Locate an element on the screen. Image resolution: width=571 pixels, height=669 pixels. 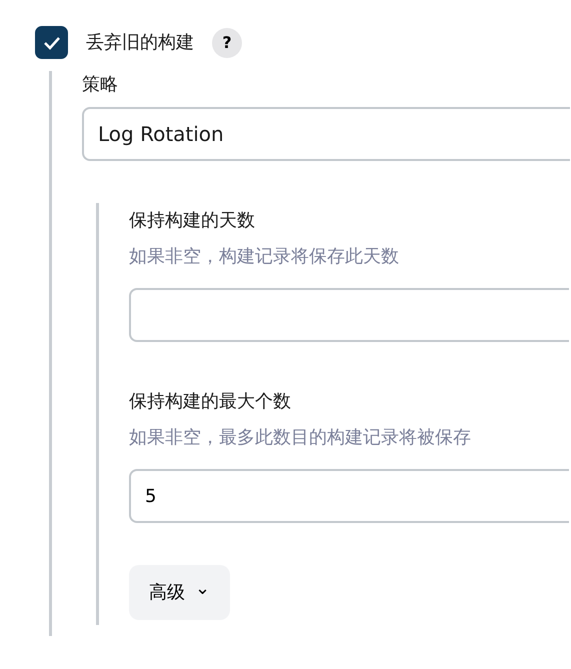
input-field is located at coordinates (349, 315).